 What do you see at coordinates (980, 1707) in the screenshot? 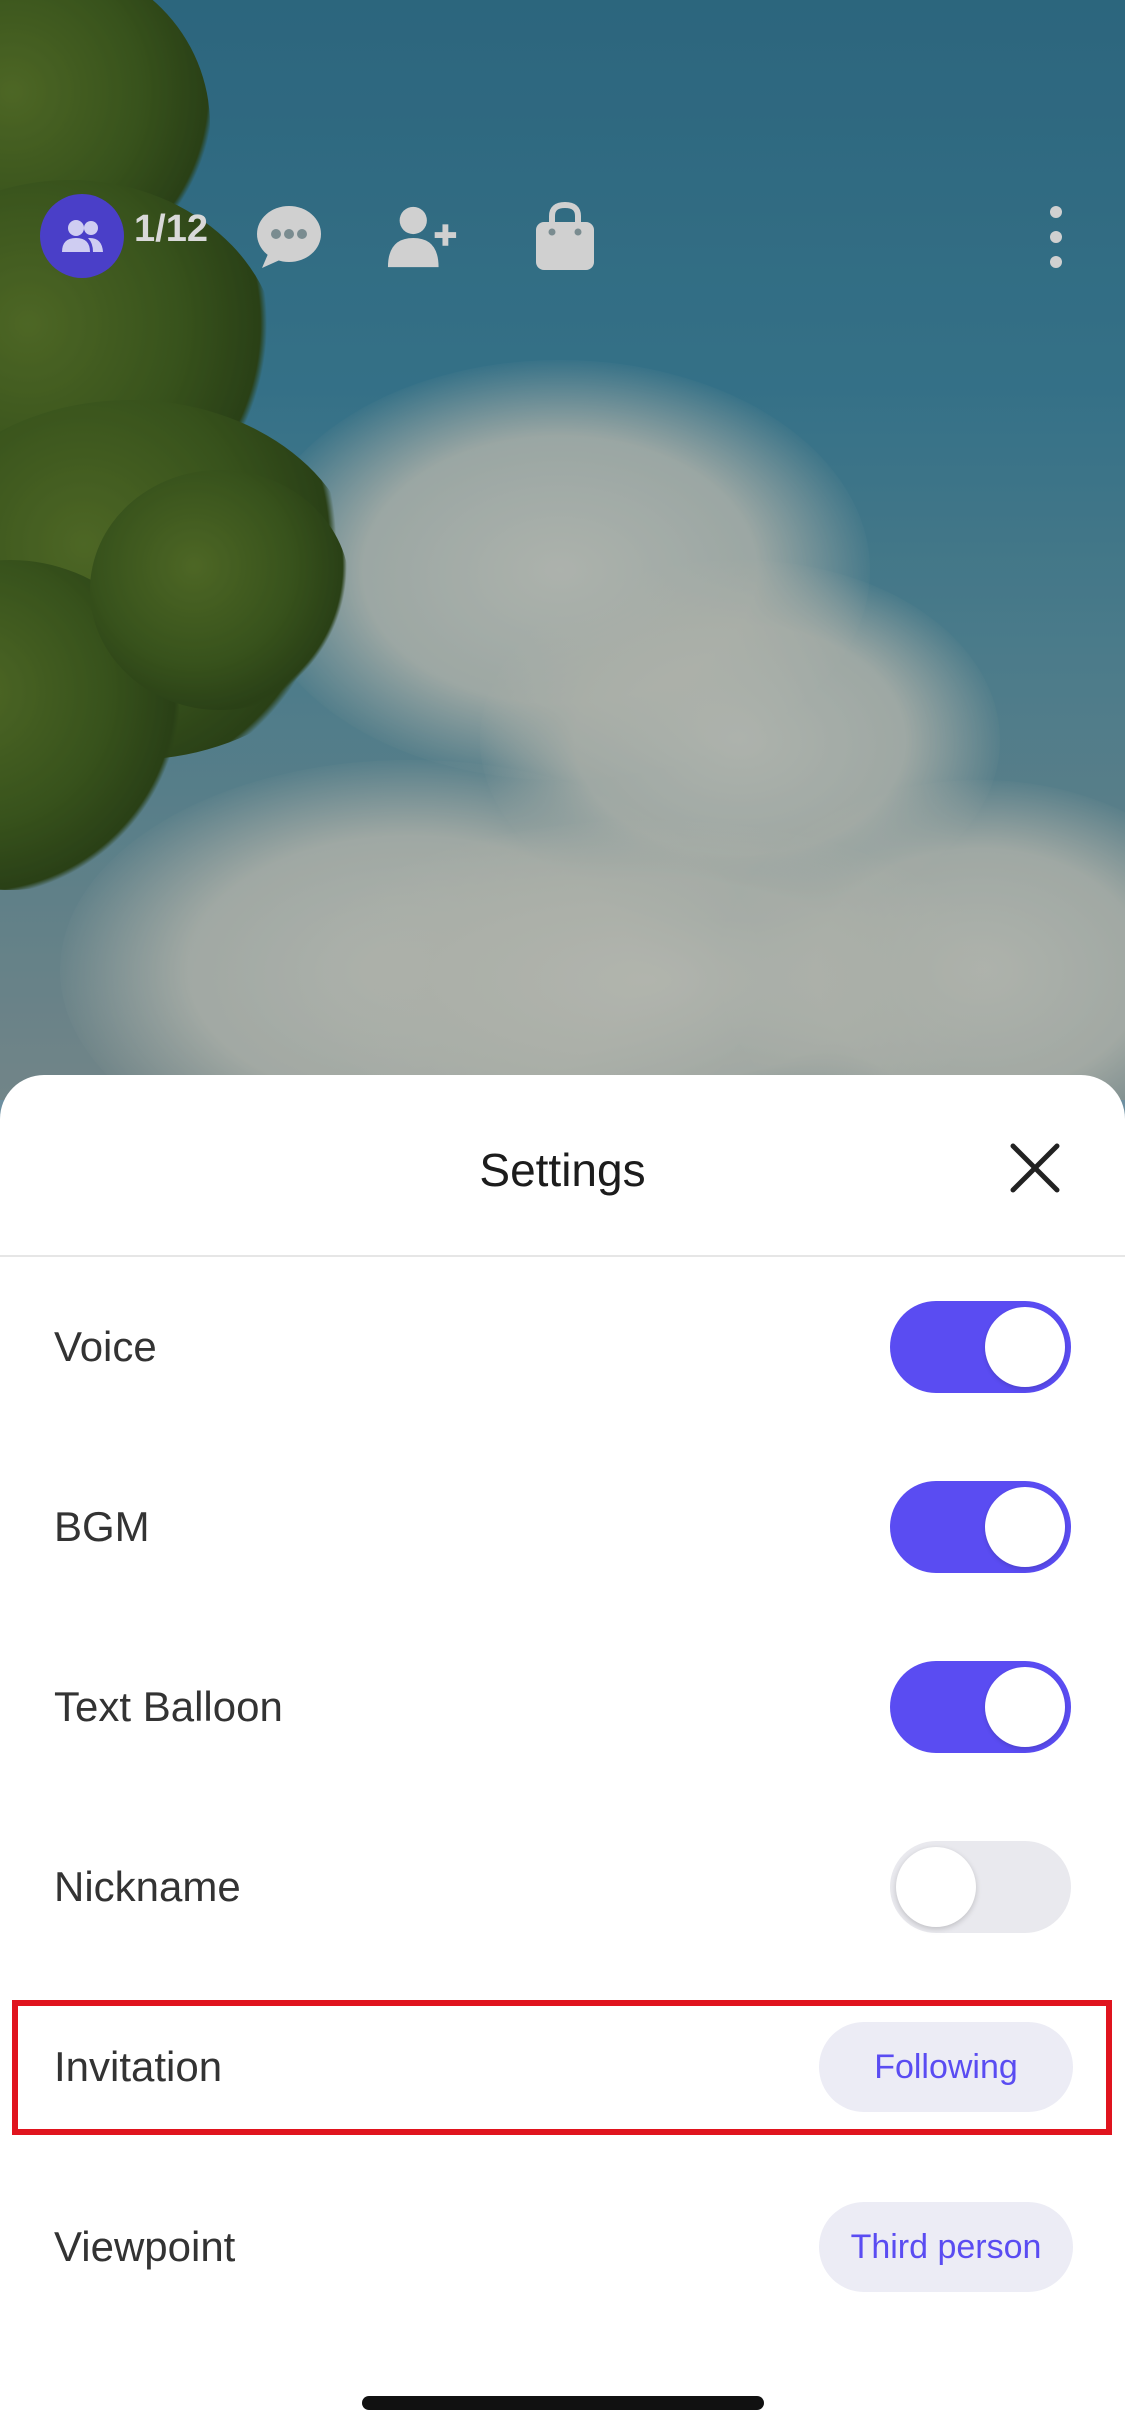
I see `text-balloon-toggle` at bounding box center [980, 1707].